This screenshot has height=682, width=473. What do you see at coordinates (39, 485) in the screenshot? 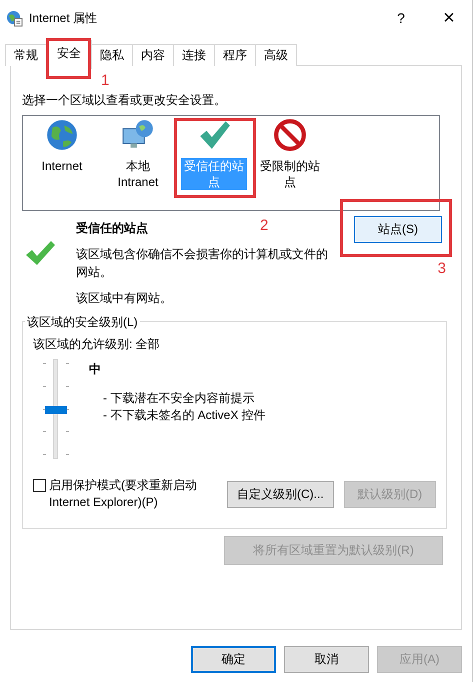
I see `checkbox` at bounding box center [39, 485].